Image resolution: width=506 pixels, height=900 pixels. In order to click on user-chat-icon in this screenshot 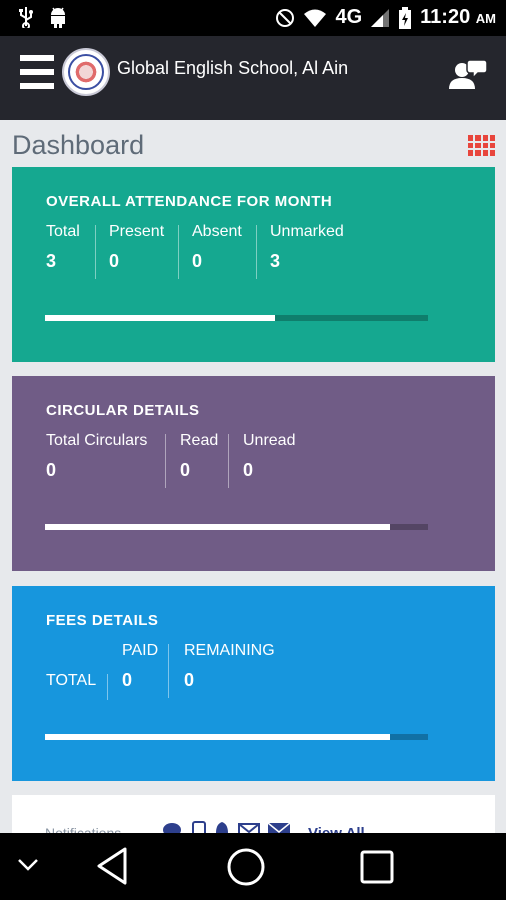, I will do `click(468, 74)`.